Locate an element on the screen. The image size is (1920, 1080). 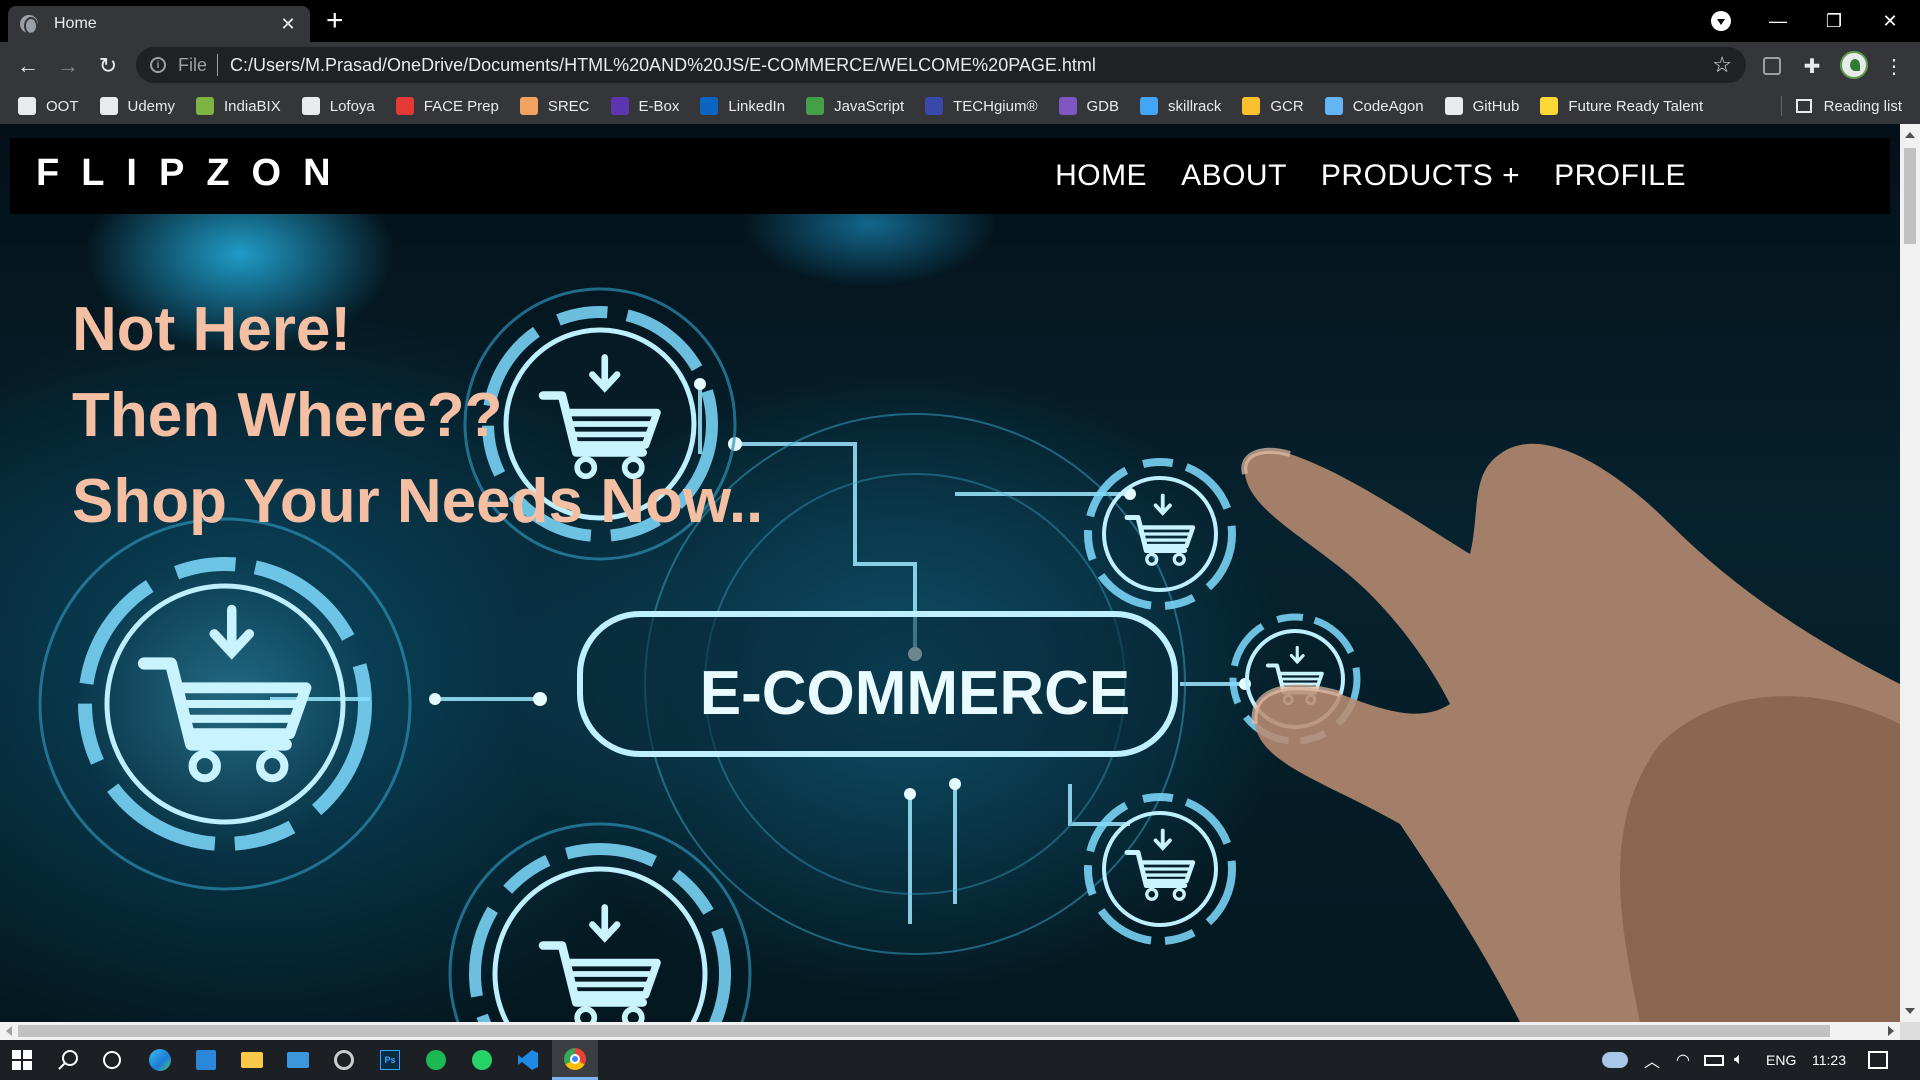
reload-icon: ↻ is located at coordinates (108, 66).